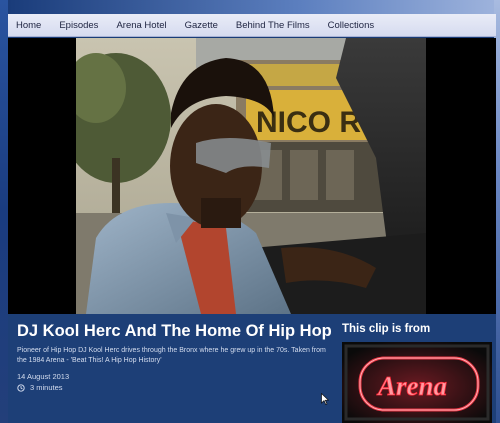 This screenshot has height=423, width=500. I want to click on nav-item-gazette: Gazette, so click(201, 25).